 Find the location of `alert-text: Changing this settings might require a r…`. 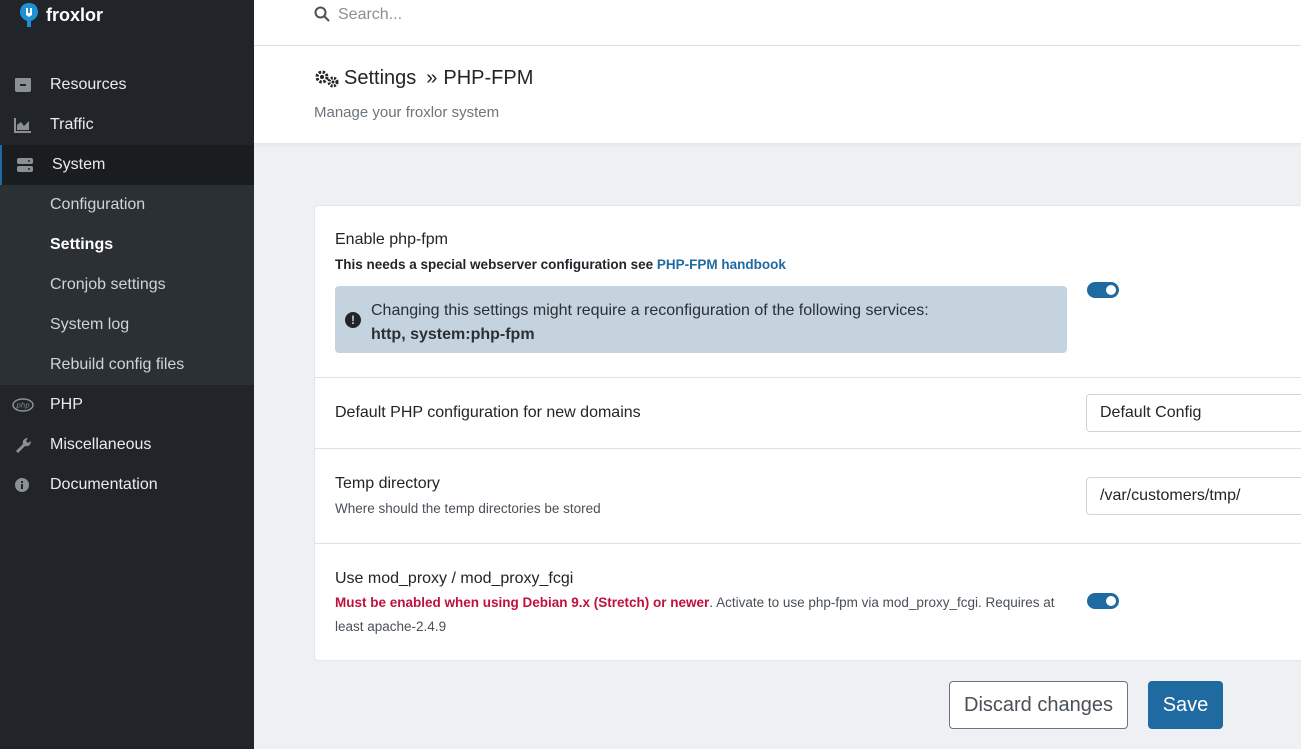

alert-text: Changing this settings might require a r… is located at coordinates (650, 323).